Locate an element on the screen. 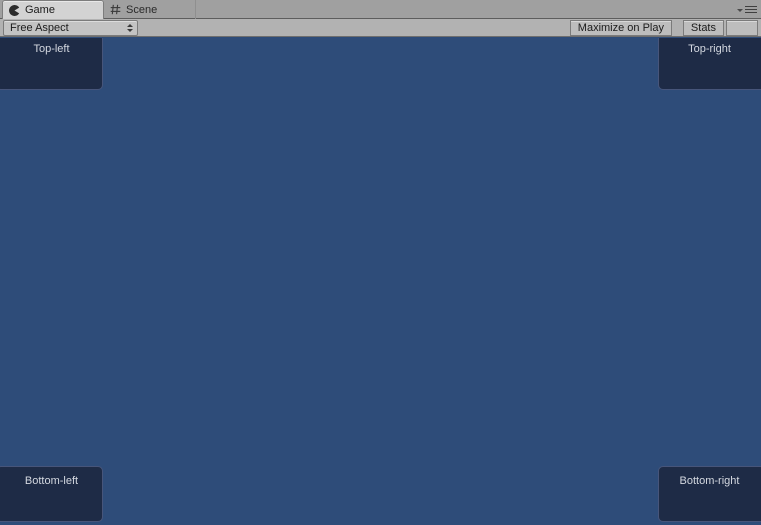  panel-top-right: Top-right is located at coordinates (709, 64).